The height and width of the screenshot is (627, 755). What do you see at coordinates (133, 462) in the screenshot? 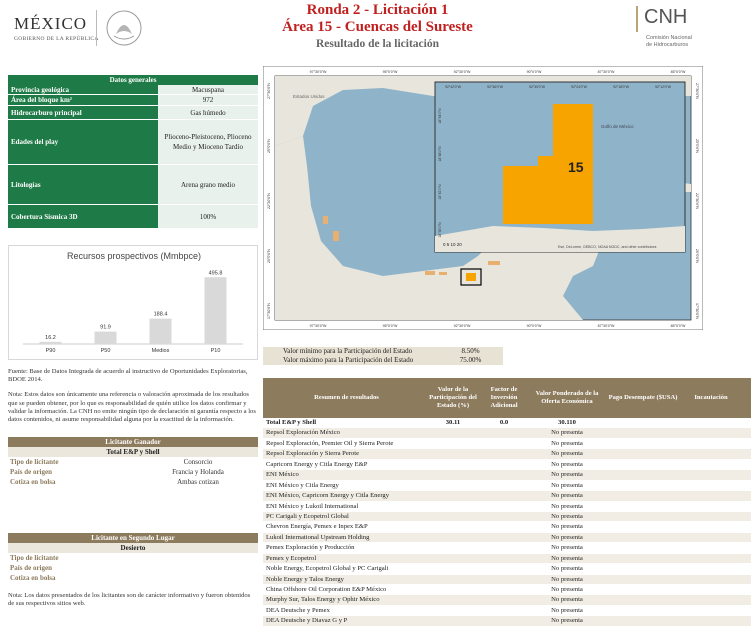
I see `list-item: Tipo de licitante Consorcio` at bounding box center [133, 462].